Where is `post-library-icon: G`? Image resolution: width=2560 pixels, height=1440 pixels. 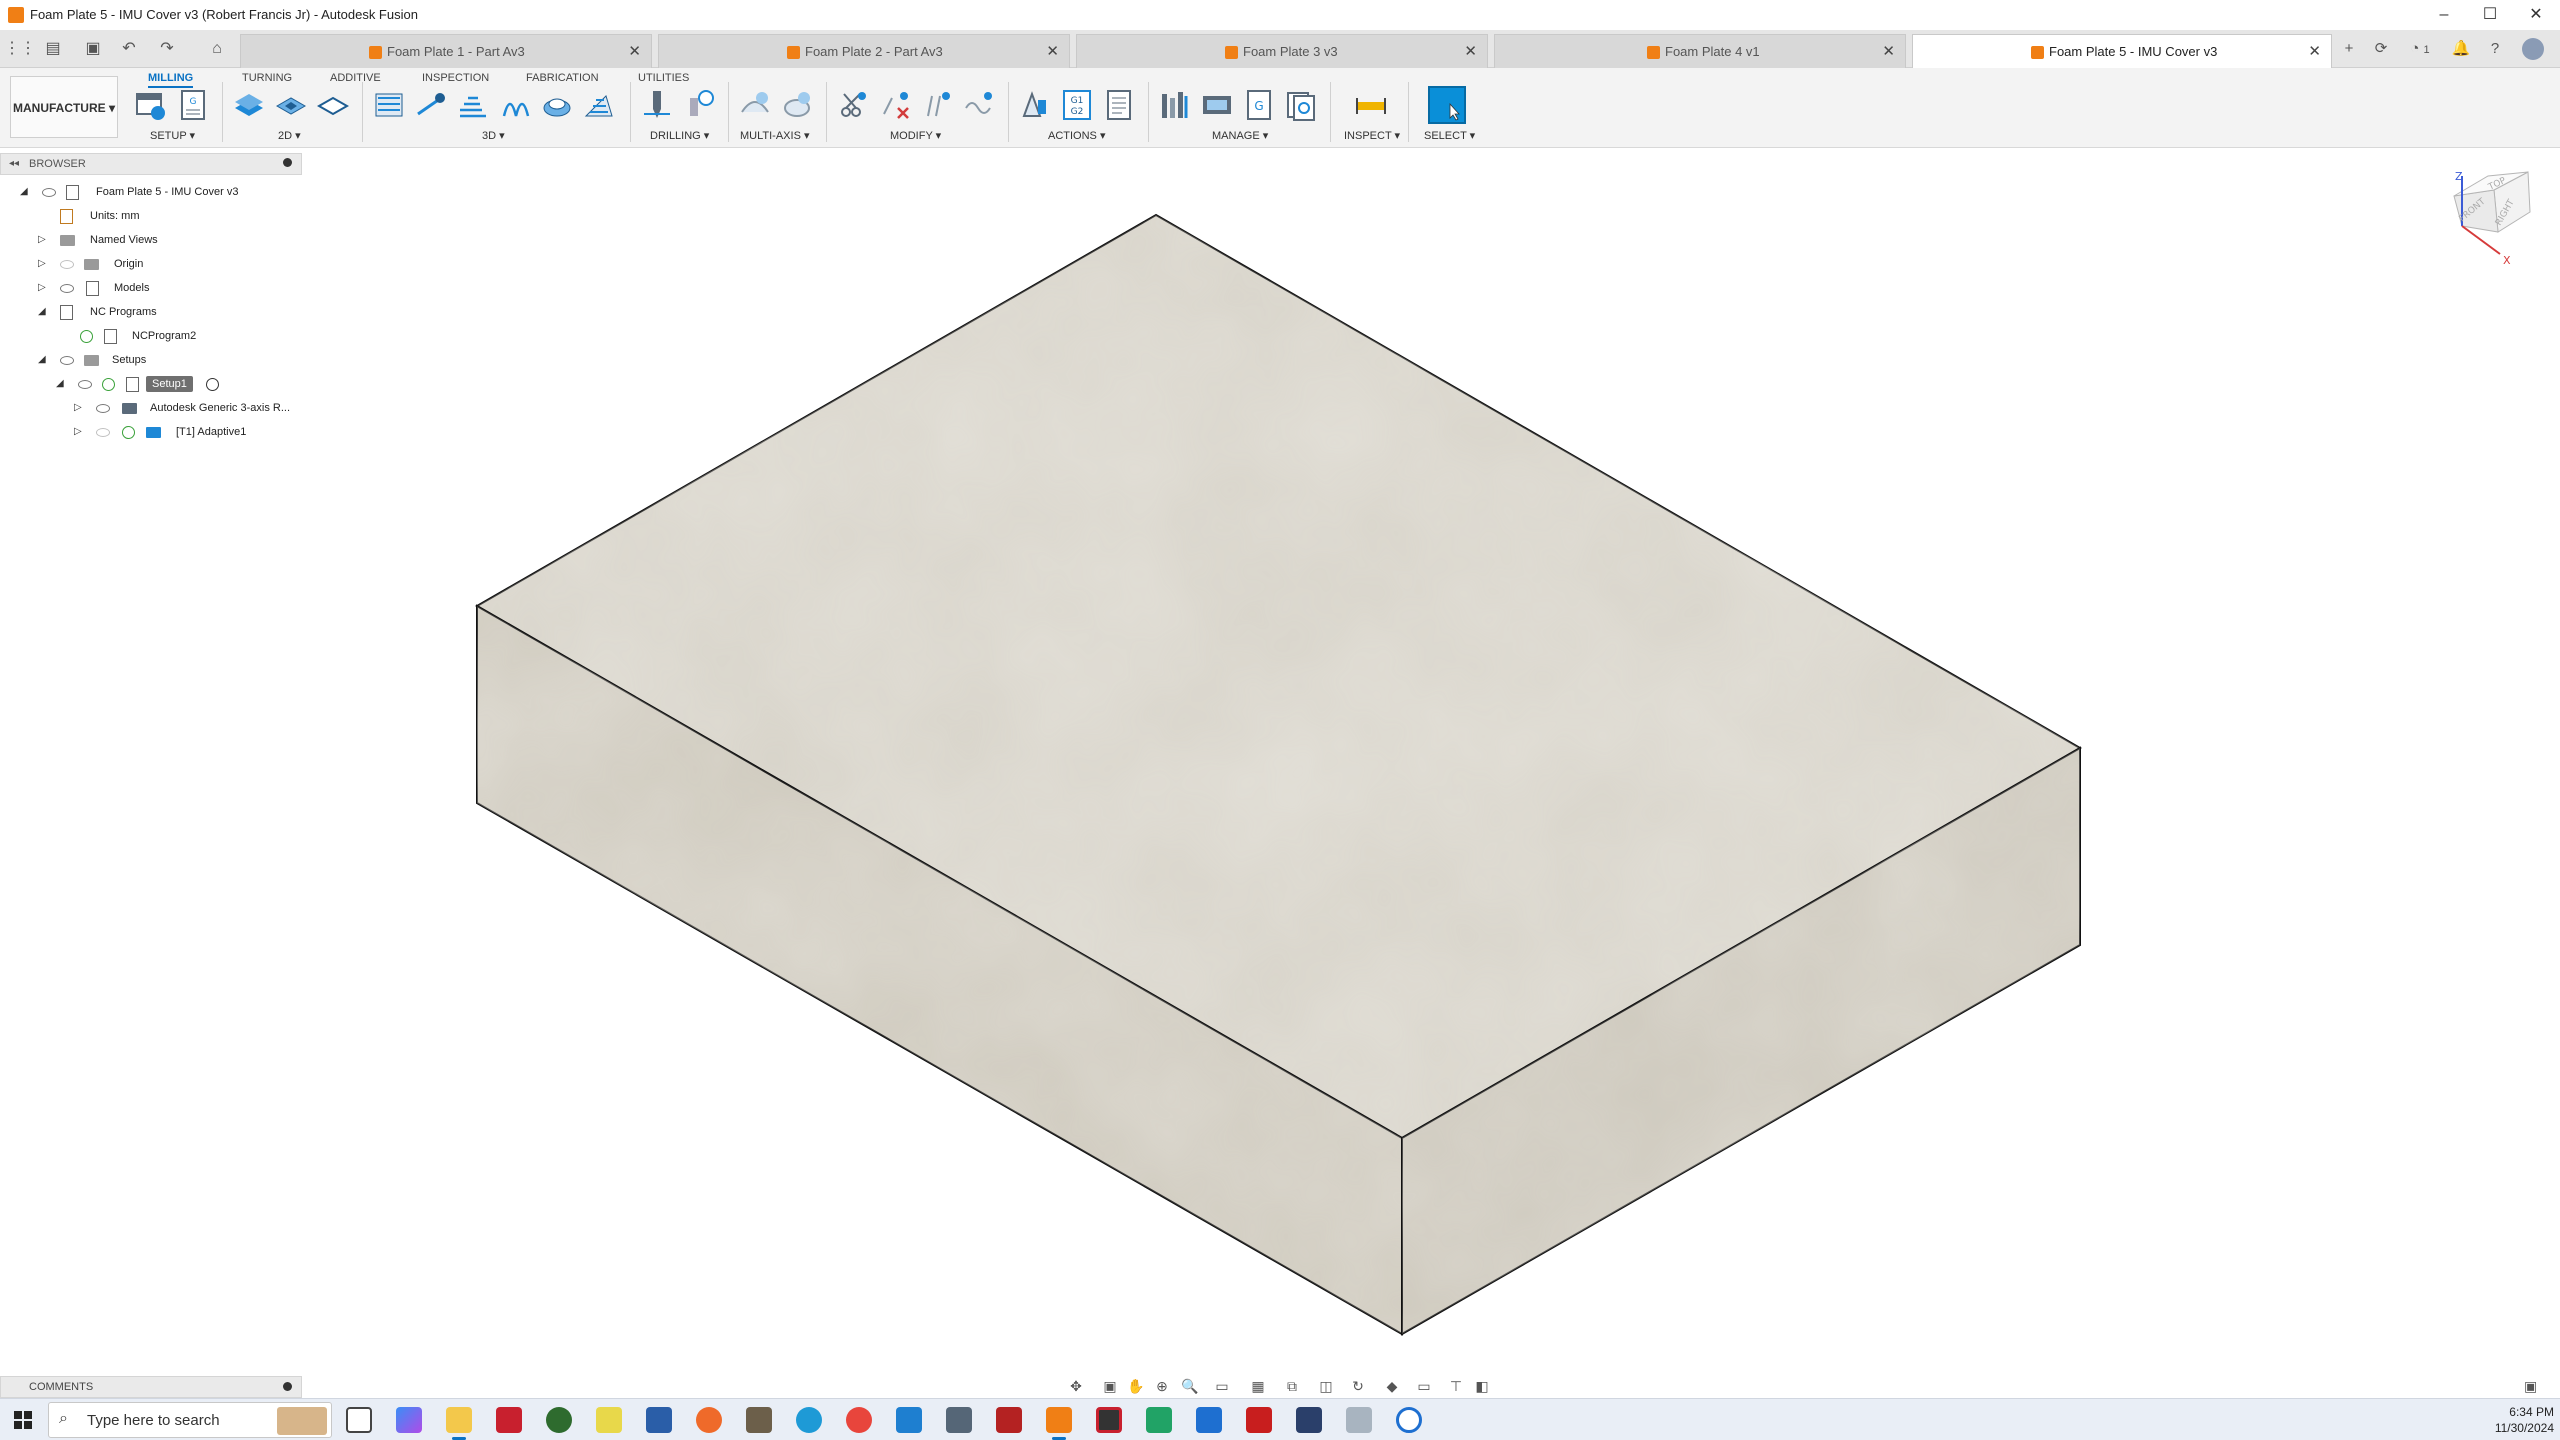
post-library-icon: G is located at coordinates (1259, 105).